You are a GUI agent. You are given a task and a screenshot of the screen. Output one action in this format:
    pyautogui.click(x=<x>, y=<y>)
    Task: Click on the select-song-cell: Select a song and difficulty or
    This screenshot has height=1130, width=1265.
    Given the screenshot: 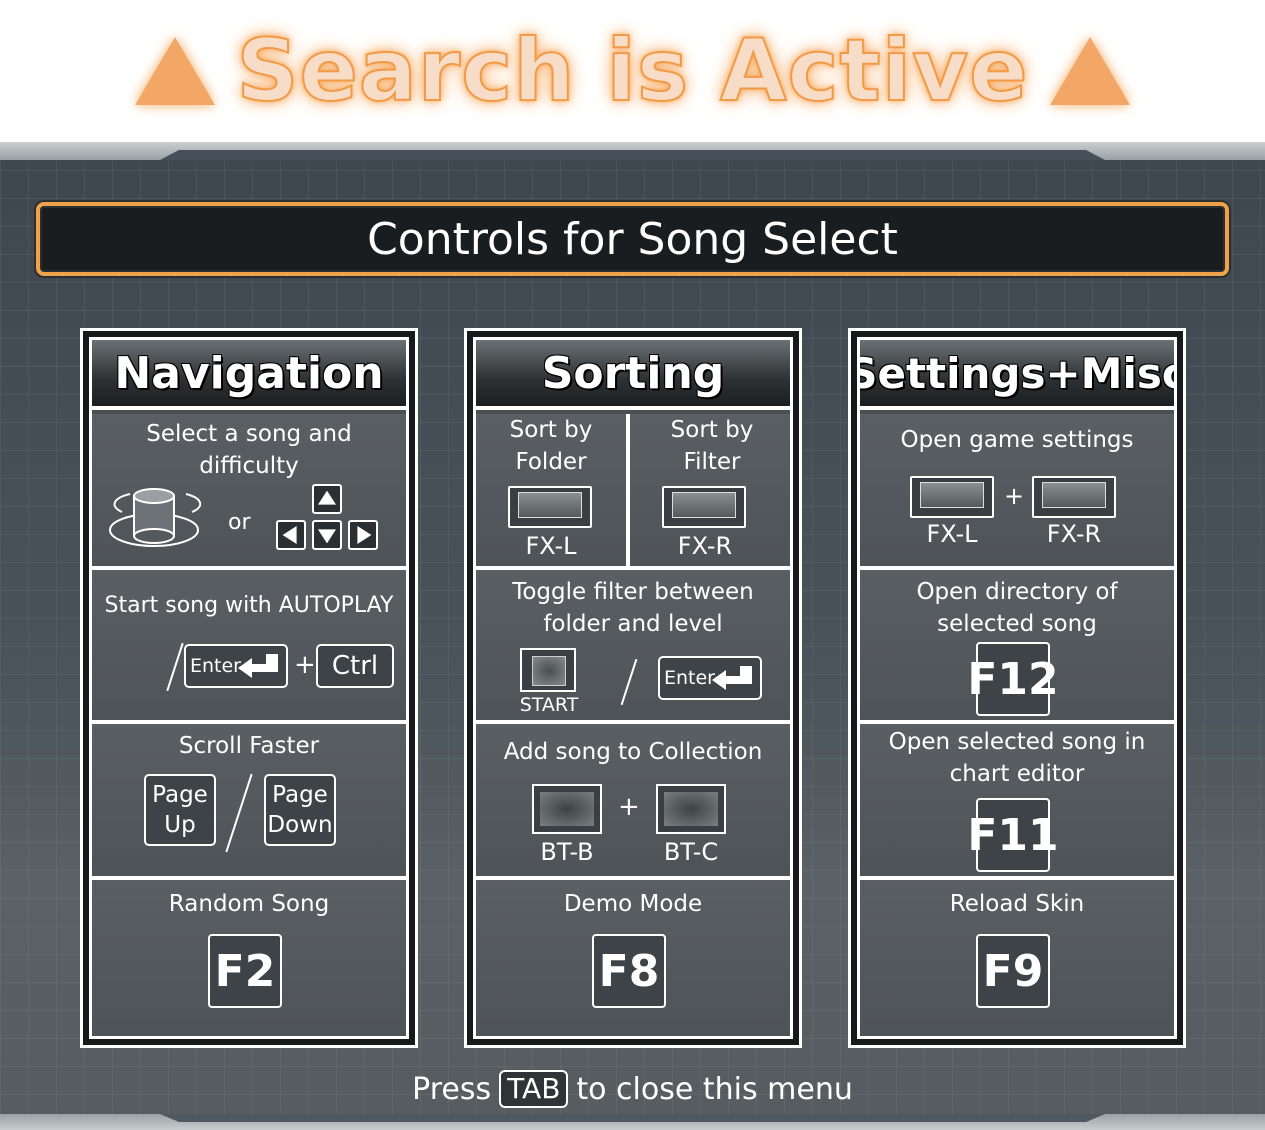 What is the action you would take?
    pyautogui.click(x=249, y=492)
    